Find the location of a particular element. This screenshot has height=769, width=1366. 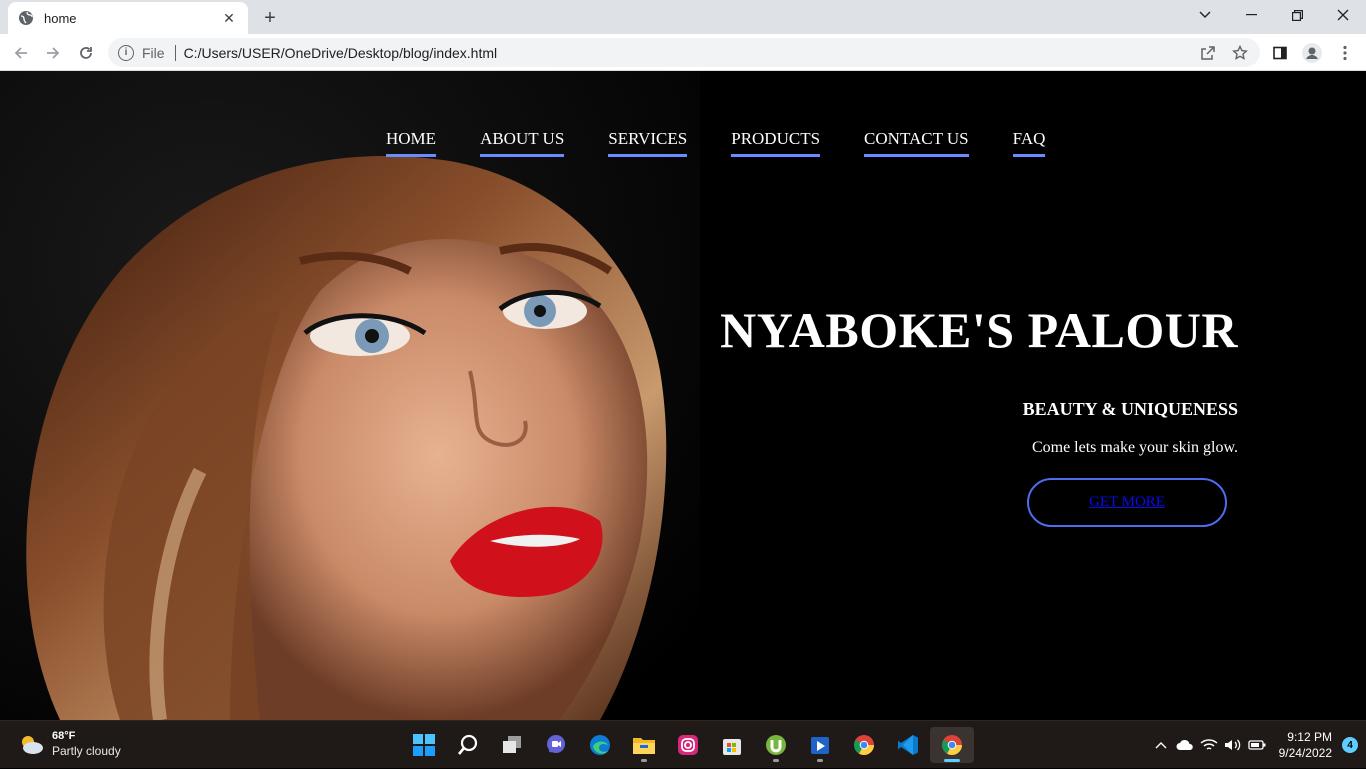

bookmark-star-icon is located at coordinates (1240, 53).